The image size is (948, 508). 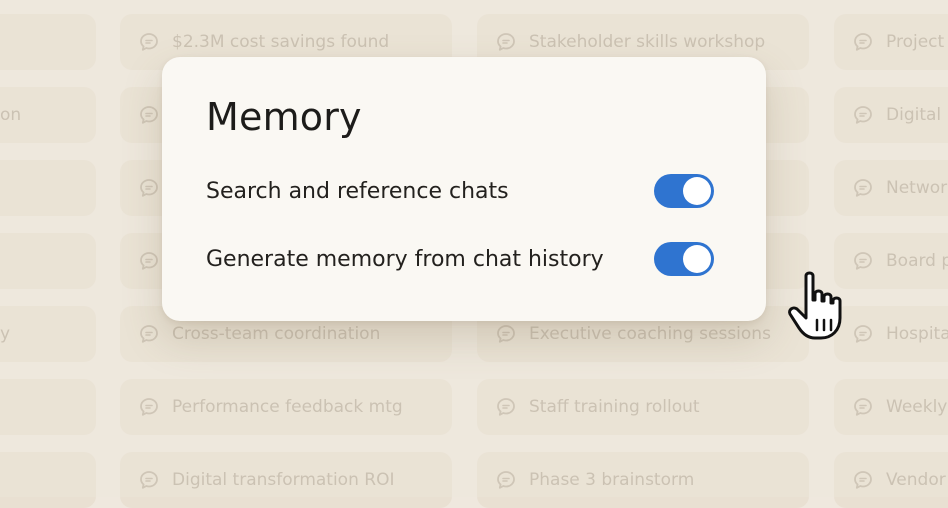 I want to click on setting-row-search-reference: Search and reference chats, so click(x=460, y=191).